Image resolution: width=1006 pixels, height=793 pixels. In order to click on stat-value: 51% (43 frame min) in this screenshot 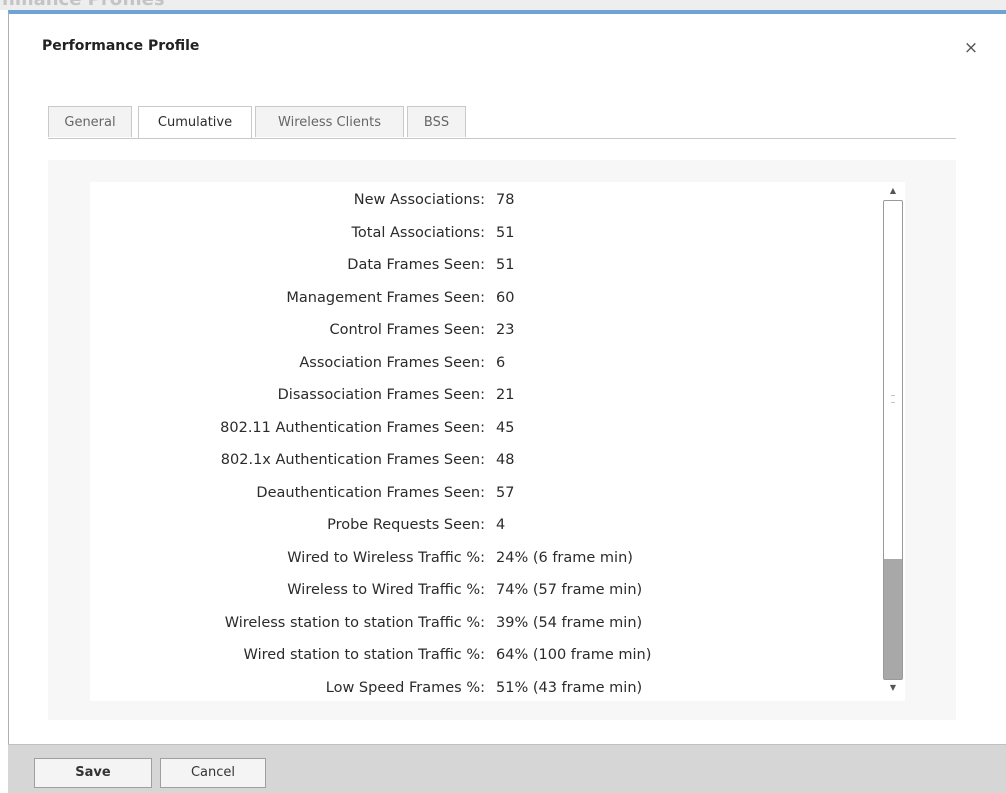, I will do `click(569, 688)`.